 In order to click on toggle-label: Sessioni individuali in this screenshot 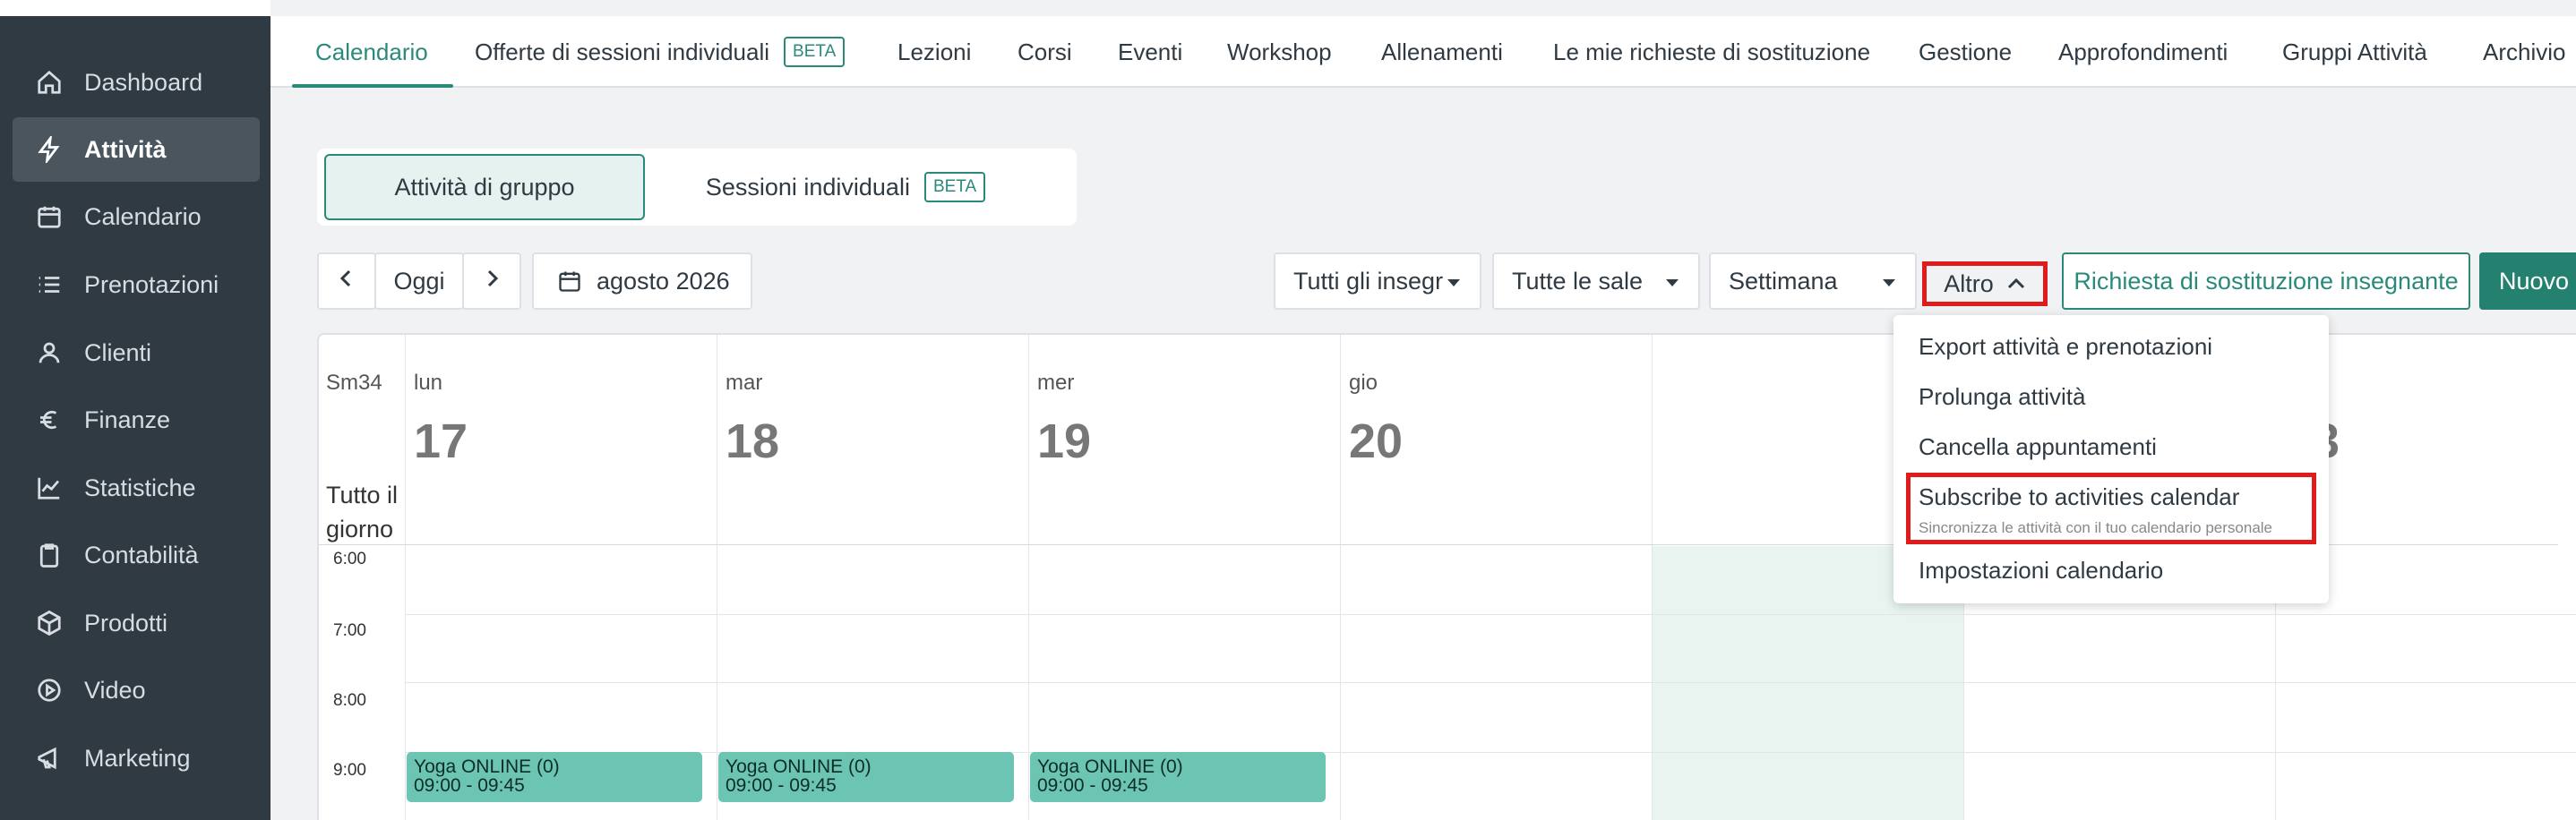, I will do `click(807, 187)`.